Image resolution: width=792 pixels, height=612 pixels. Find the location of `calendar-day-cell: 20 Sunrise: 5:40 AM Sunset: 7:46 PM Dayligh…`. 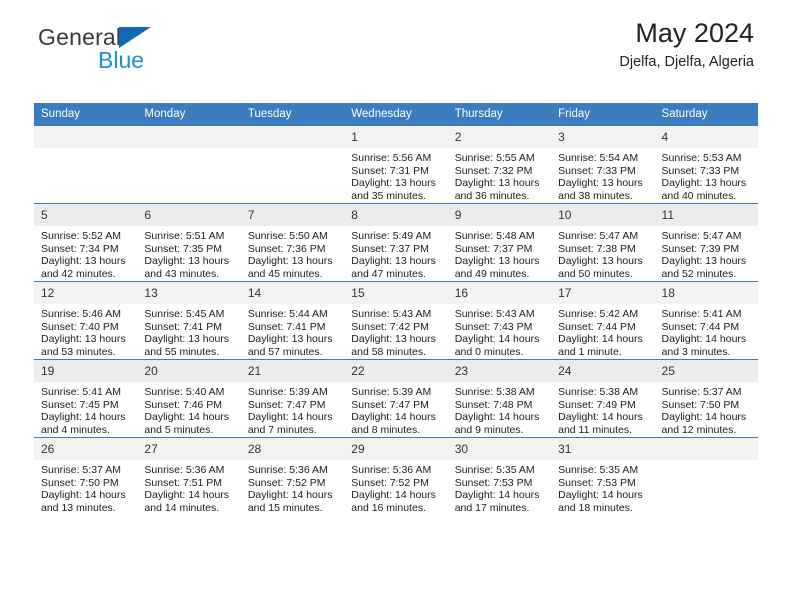

calendar-day-cell: 20 Sunrise: 5:40 AM Sunset: 7:46 PM Dayligh… is located at coordinates (189, 398).